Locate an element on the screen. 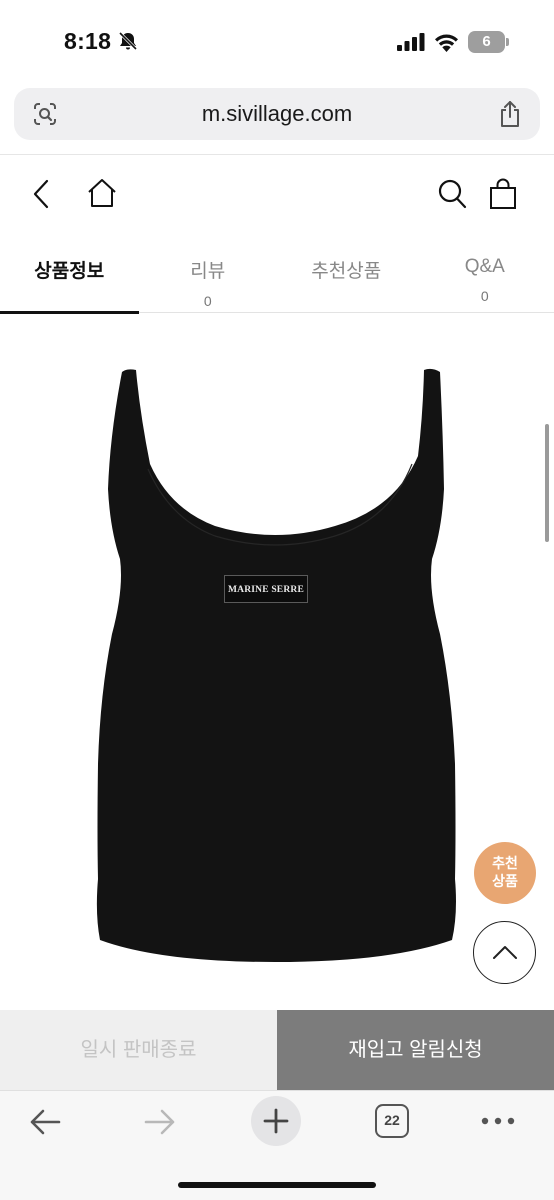 Image resolution: width=554 pixels, height=1200 pixels. recommended-products-button: 추천 상품 is located at coordinates (505, 873).